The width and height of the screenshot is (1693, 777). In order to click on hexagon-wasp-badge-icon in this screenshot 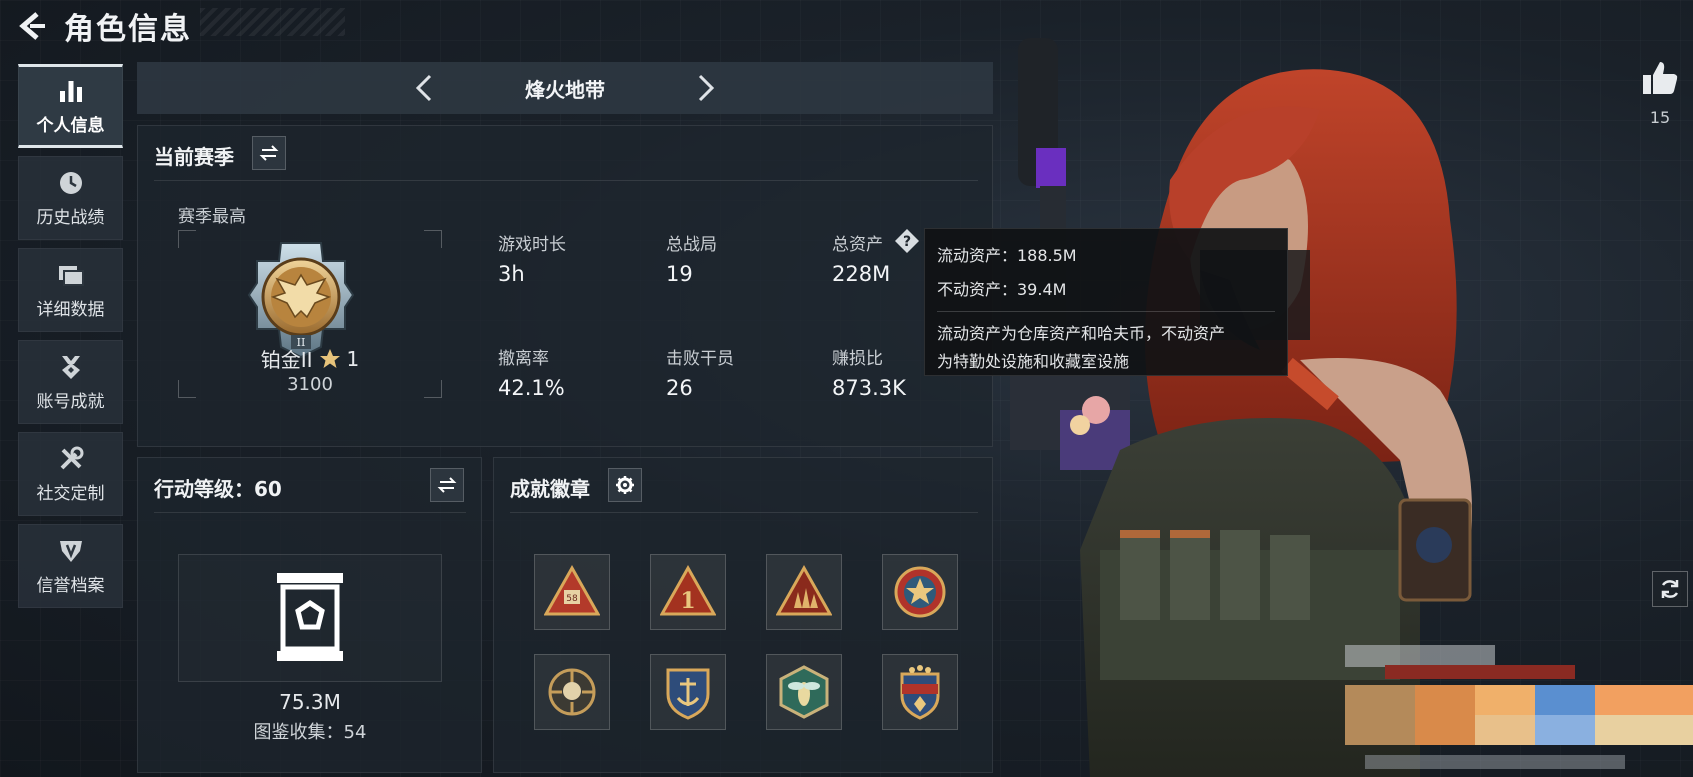, I will do `click(804, 692)`.